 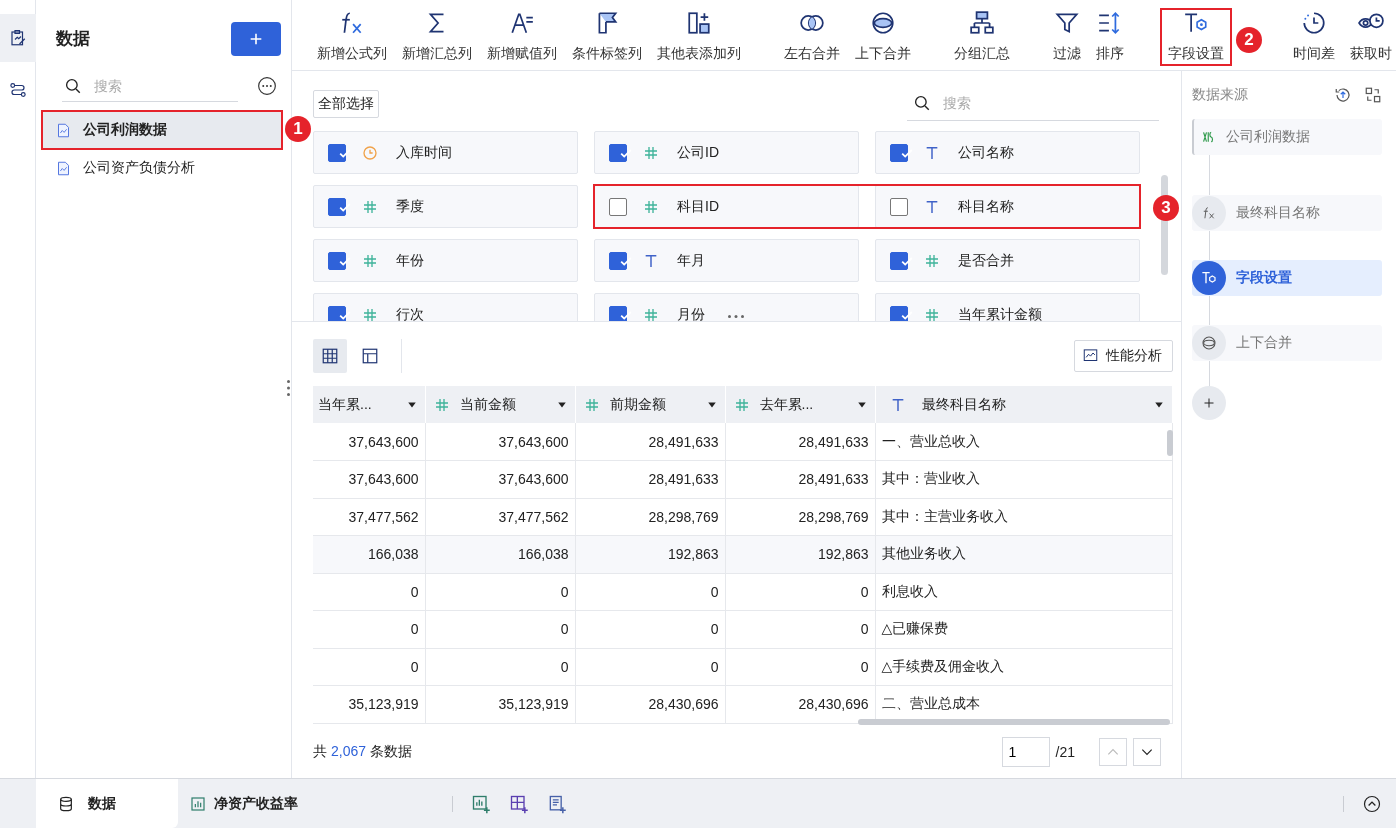 I want to click on text-assign-icon, so click(x=522, y=23).